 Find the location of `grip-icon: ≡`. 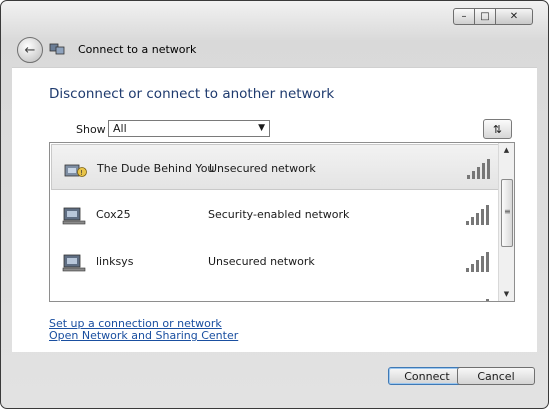

grip-icon: ≡ is located at coordinates (507, 211).